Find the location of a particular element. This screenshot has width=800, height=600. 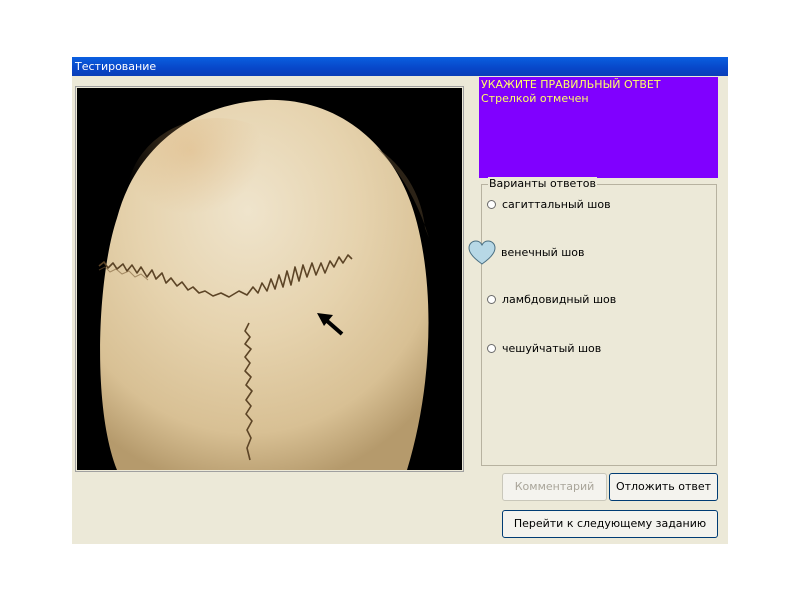

answer-option-label: сагиттальный шов is located at coordinates (556, 204).